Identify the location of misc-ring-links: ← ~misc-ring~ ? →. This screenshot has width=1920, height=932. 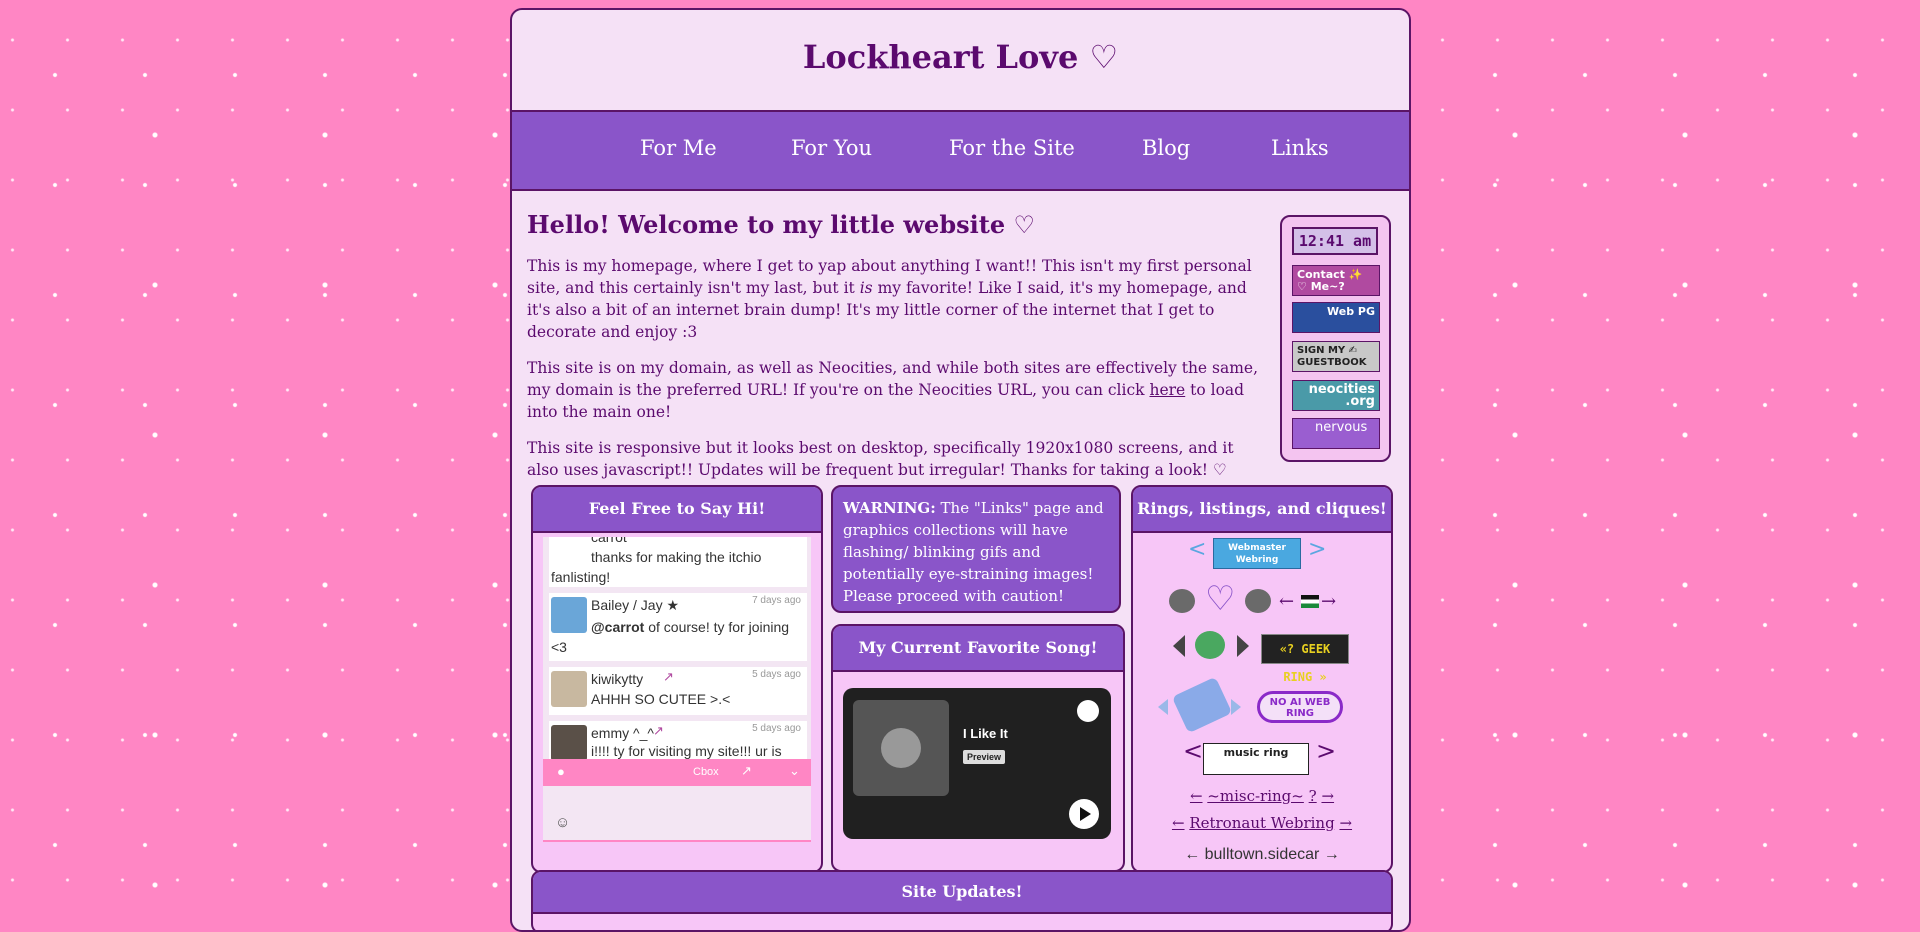
(1262, 796).